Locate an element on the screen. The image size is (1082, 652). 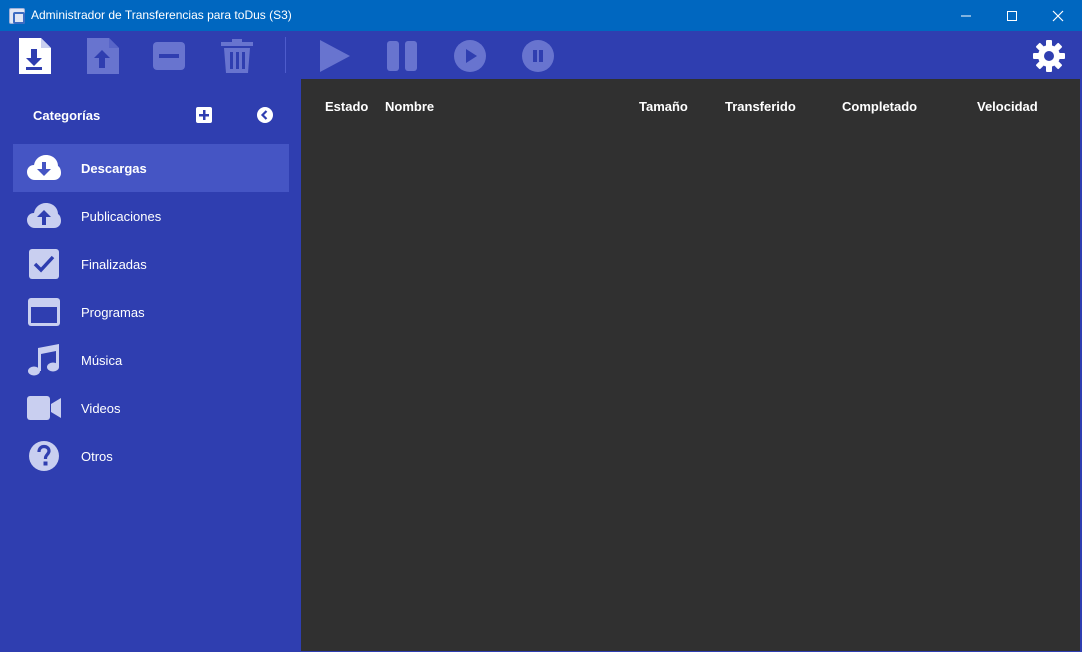
toolbar-separator is located at coordinates (285, 55).